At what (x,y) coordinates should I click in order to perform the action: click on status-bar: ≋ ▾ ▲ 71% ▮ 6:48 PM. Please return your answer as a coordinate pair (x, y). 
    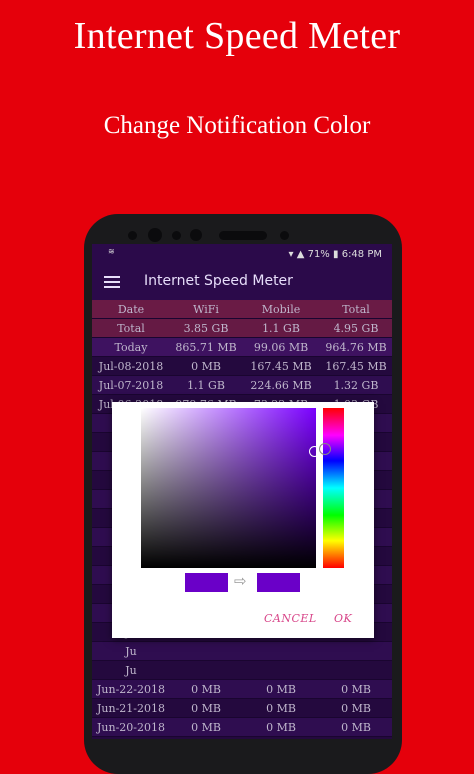
    Looking at the image, I should click on (242, 254).